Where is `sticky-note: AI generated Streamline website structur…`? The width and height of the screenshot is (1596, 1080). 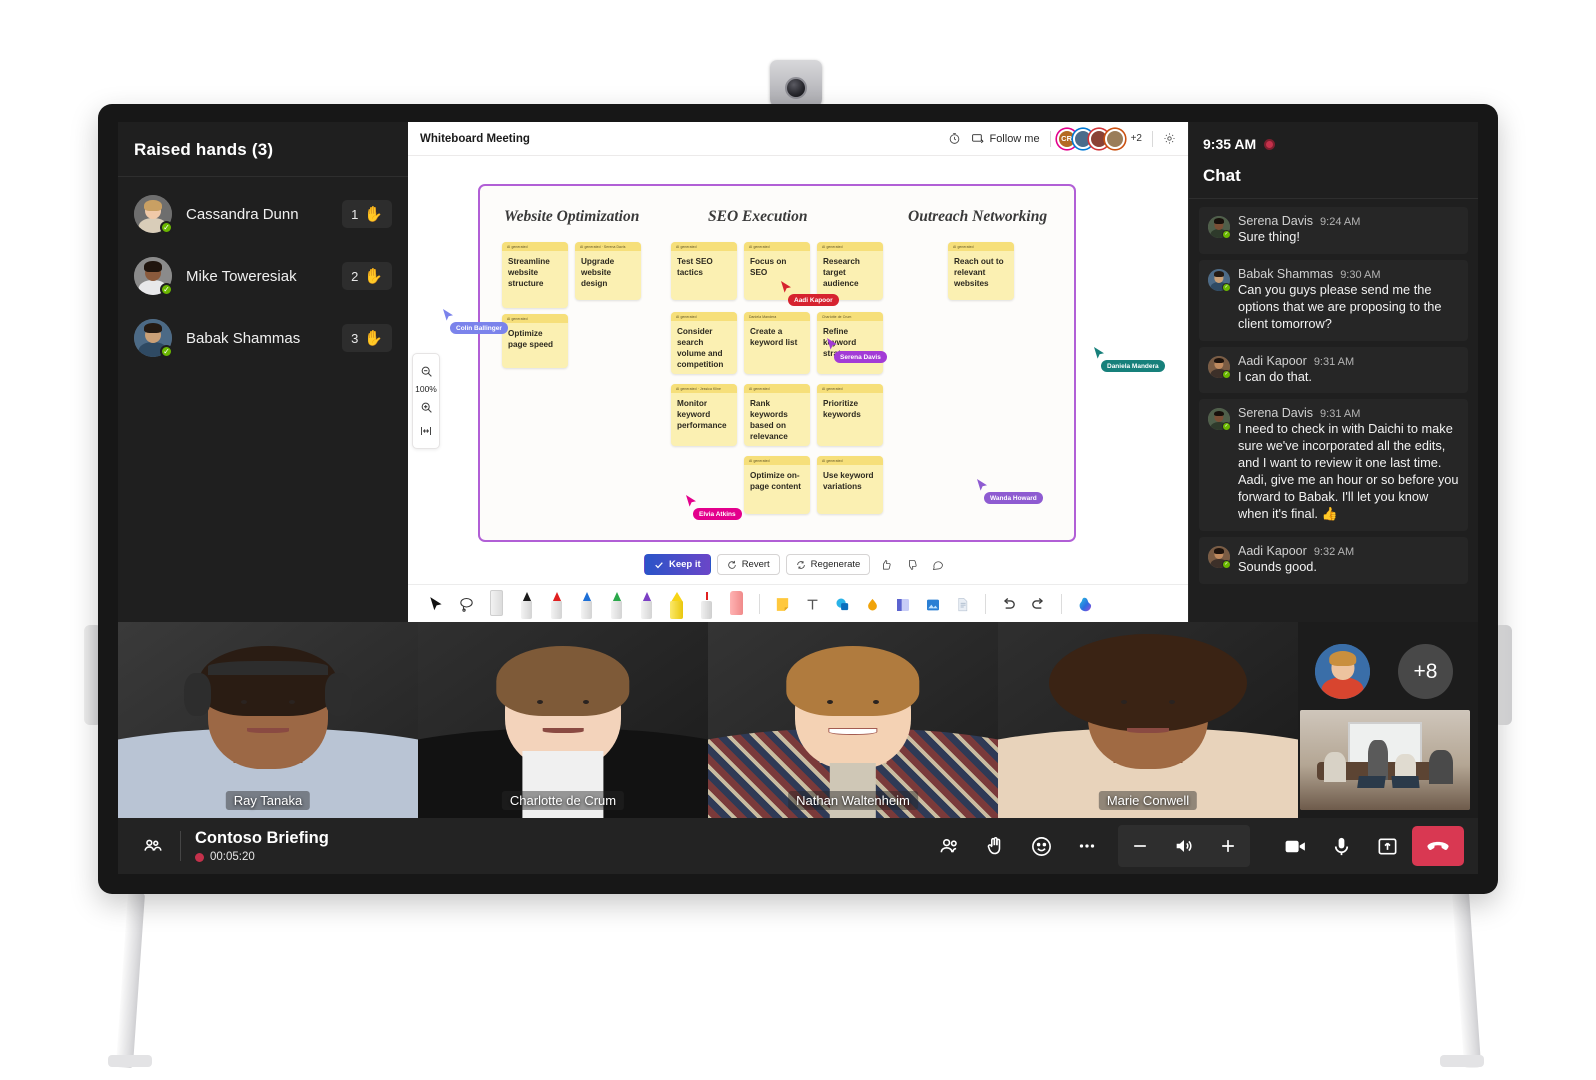 sticky-note: AI generated Streamline website structur… is located at coordinates (535, 275).